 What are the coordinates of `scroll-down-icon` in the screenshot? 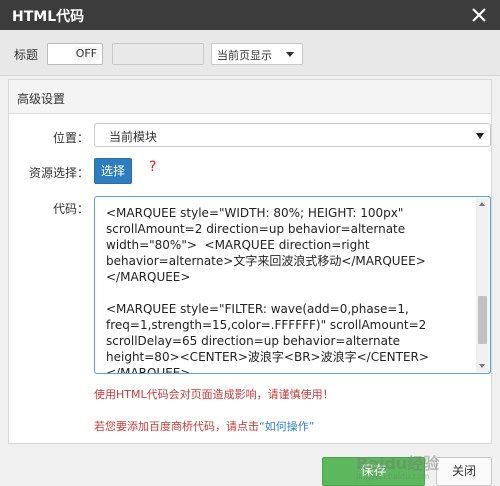 It's located at (482, 366).